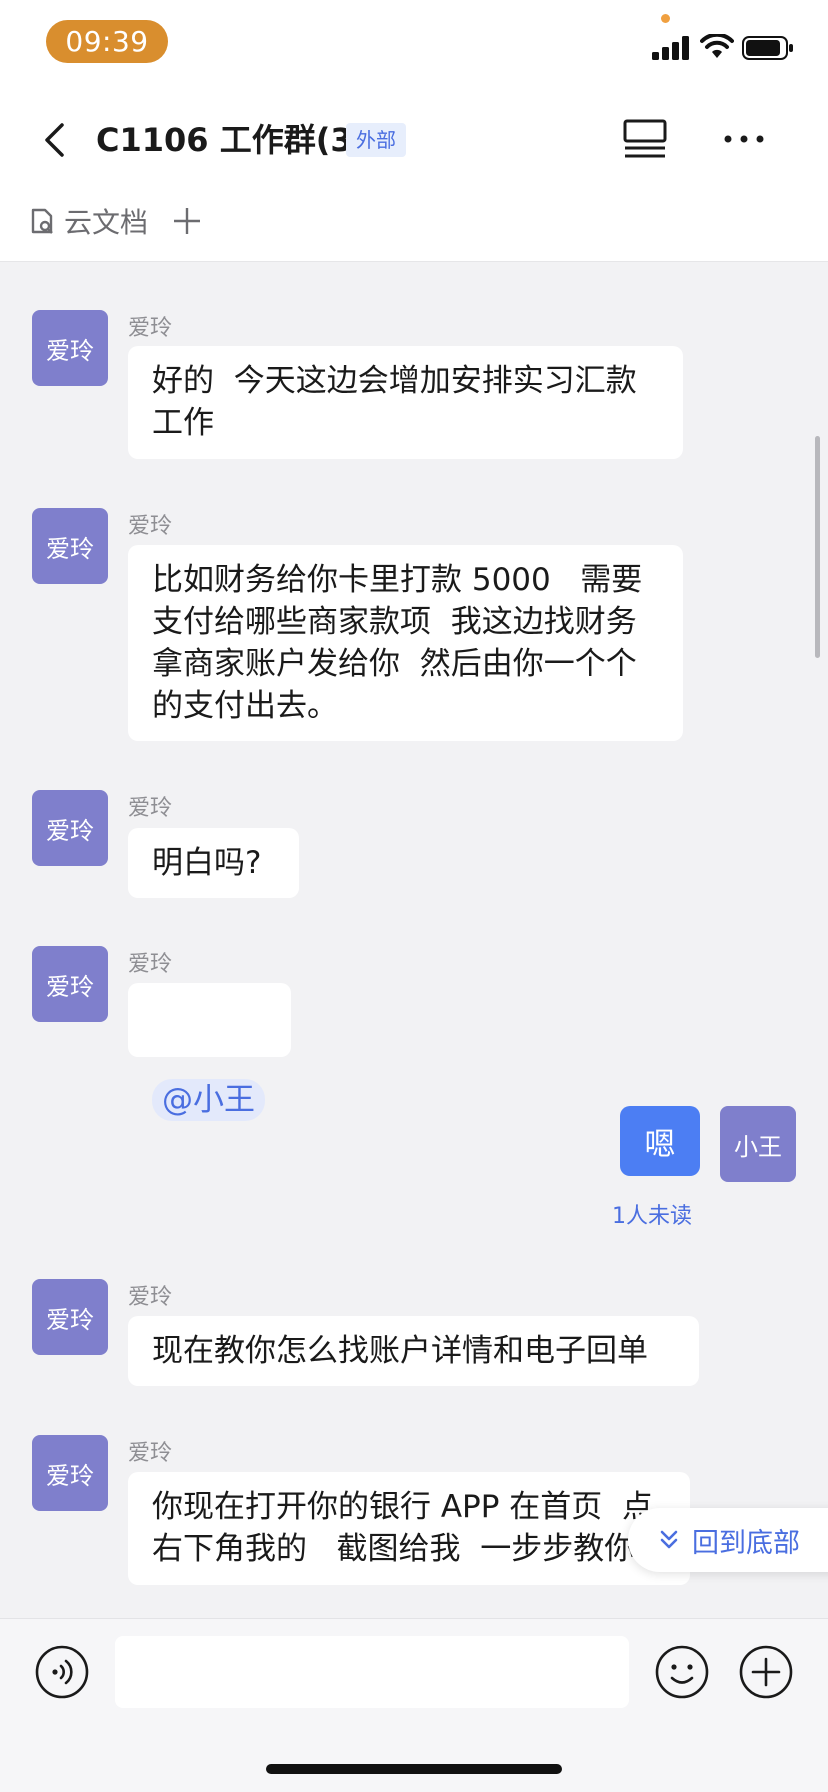 The width and height of the screenshot is (828, 1792). I want to click on plus-circle-icon, so click(766, 1672).